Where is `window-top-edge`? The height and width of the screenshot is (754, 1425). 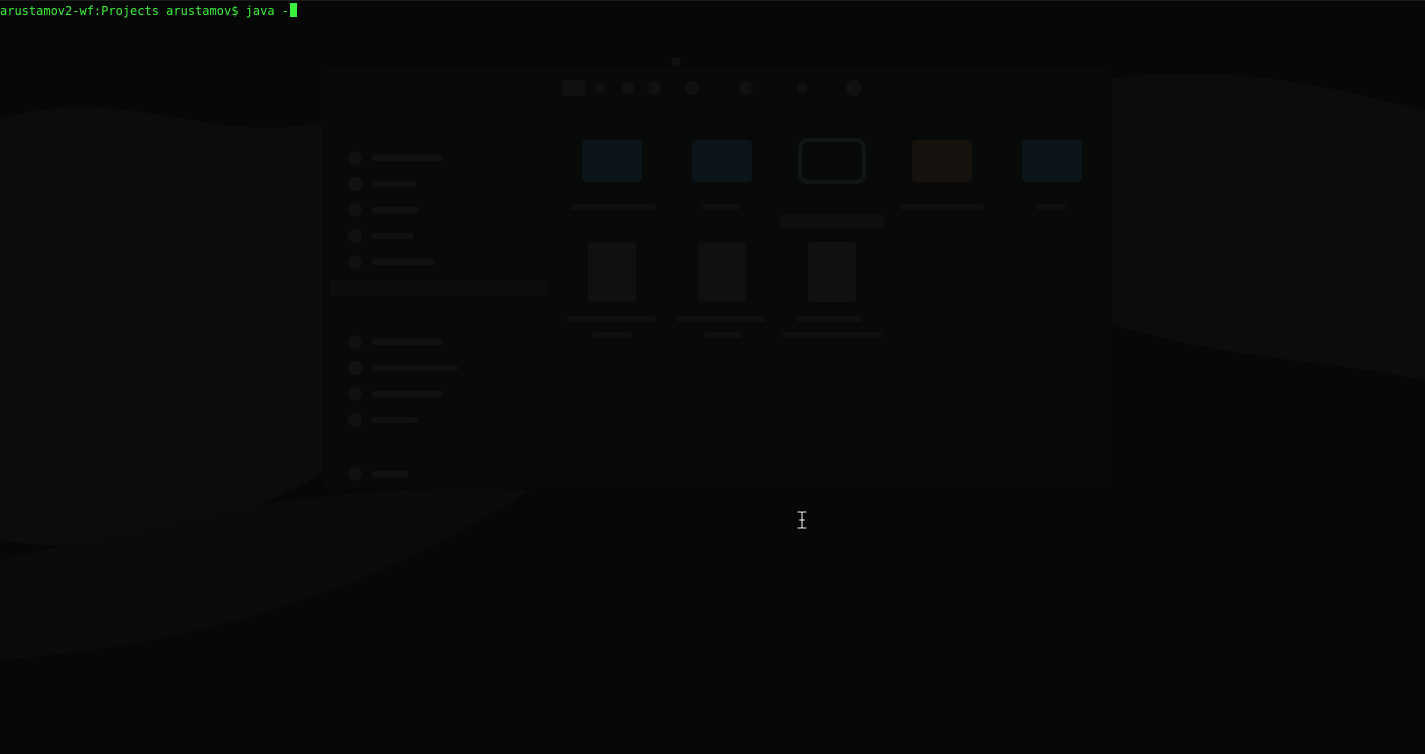
window-top-edge is located at coordinates (712, 0).